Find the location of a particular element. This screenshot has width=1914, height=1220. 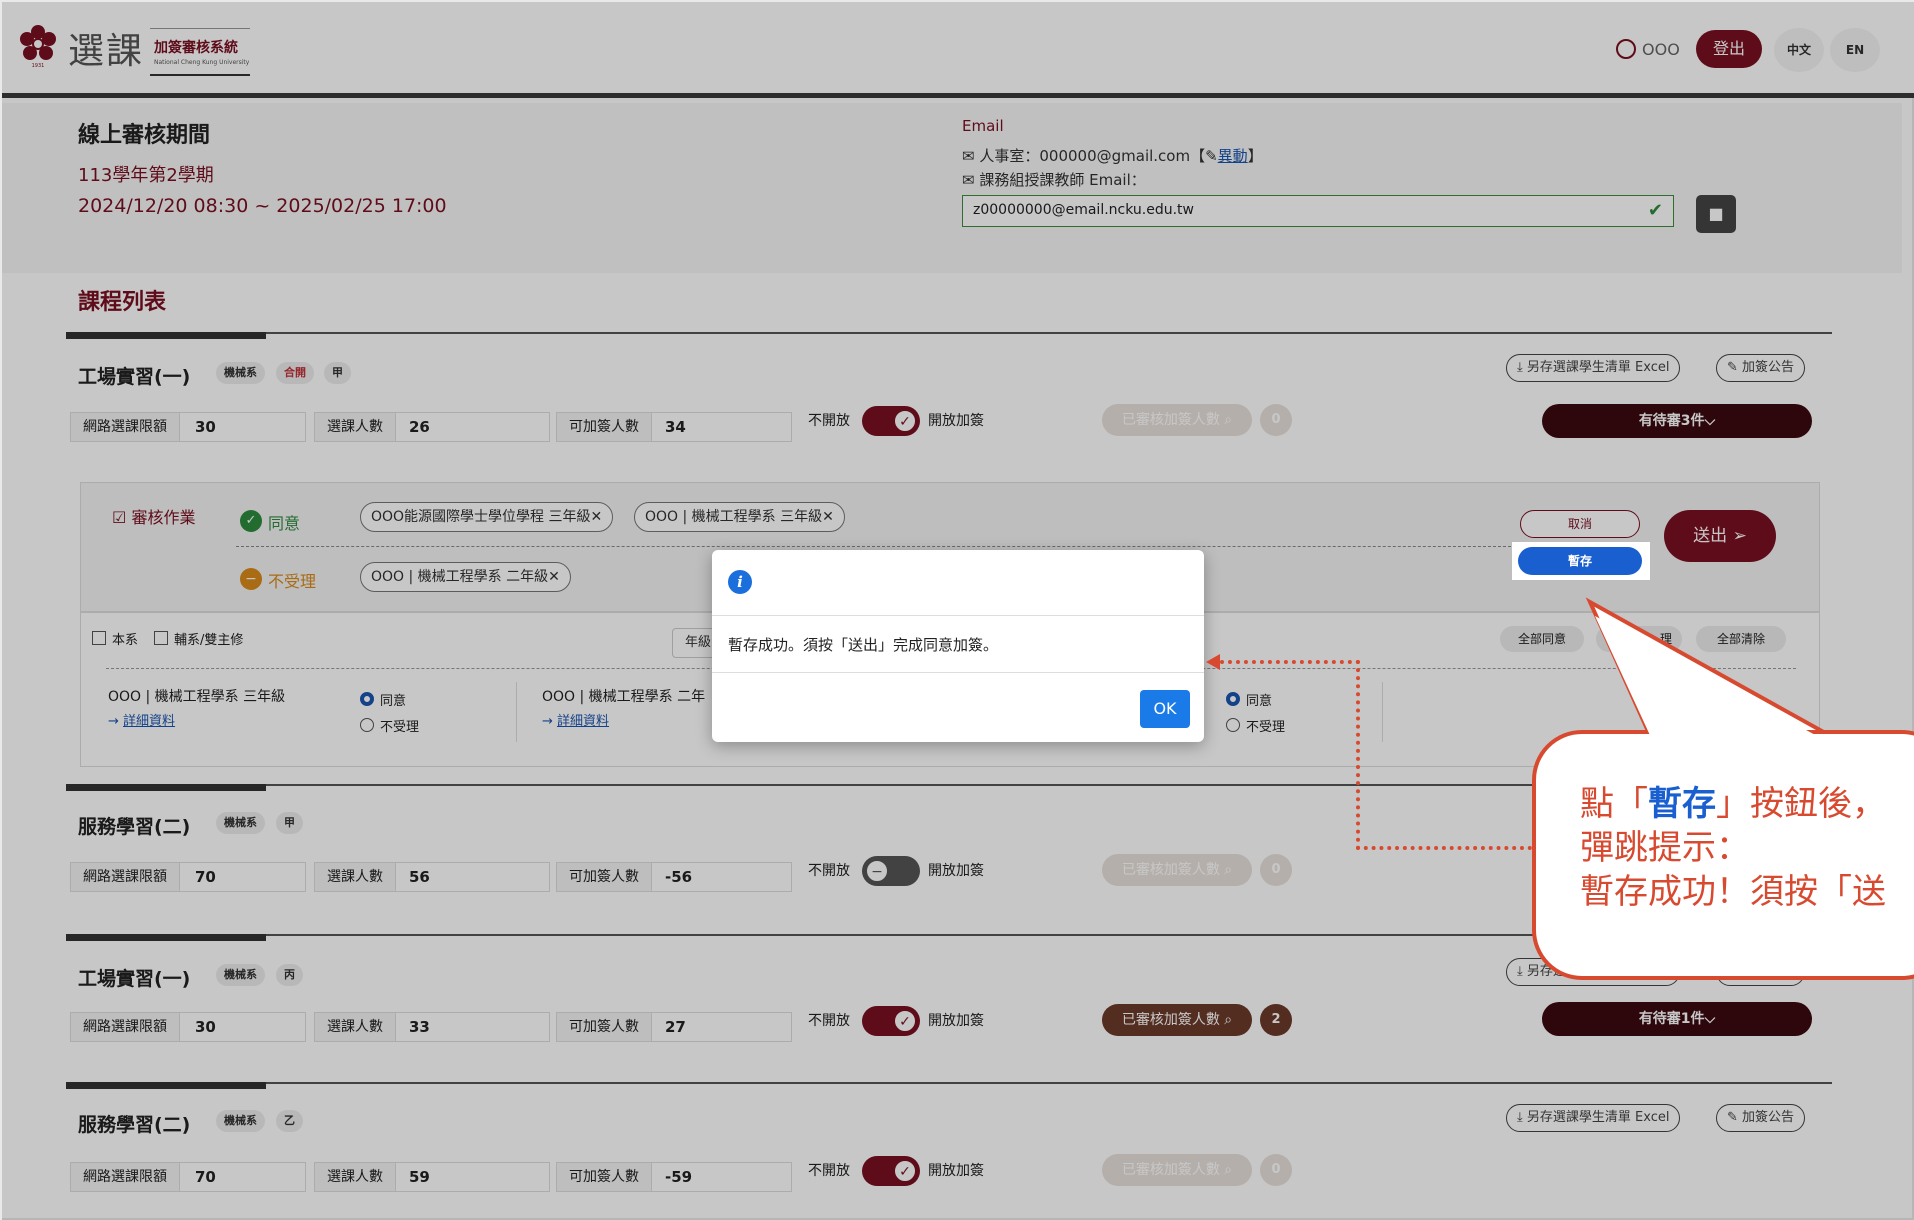

callout-line1-post: 」按鈕後， is located at coordinates (1801, 804).